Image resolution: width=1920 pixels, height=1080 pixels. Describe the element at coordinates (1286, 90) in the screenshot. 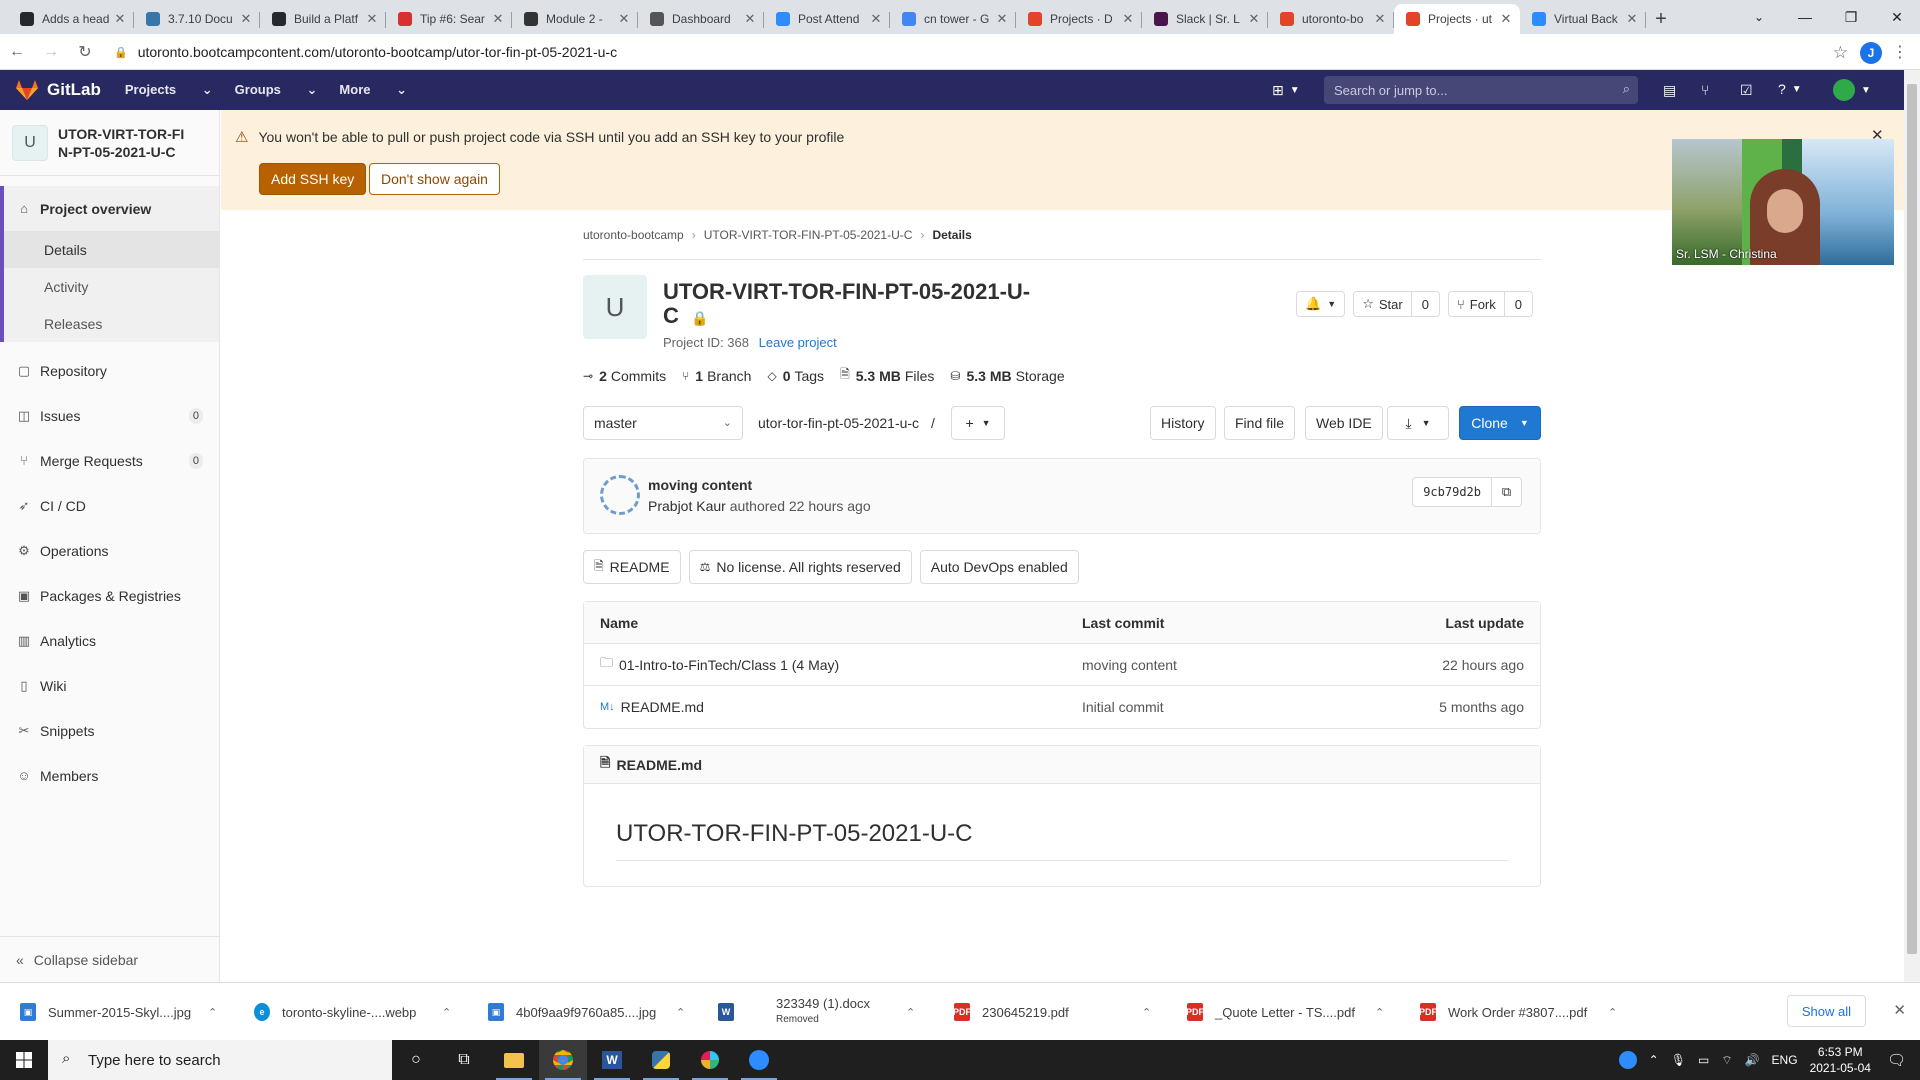

I see `new-item-dropdown: ⊞ ▼` at that location.